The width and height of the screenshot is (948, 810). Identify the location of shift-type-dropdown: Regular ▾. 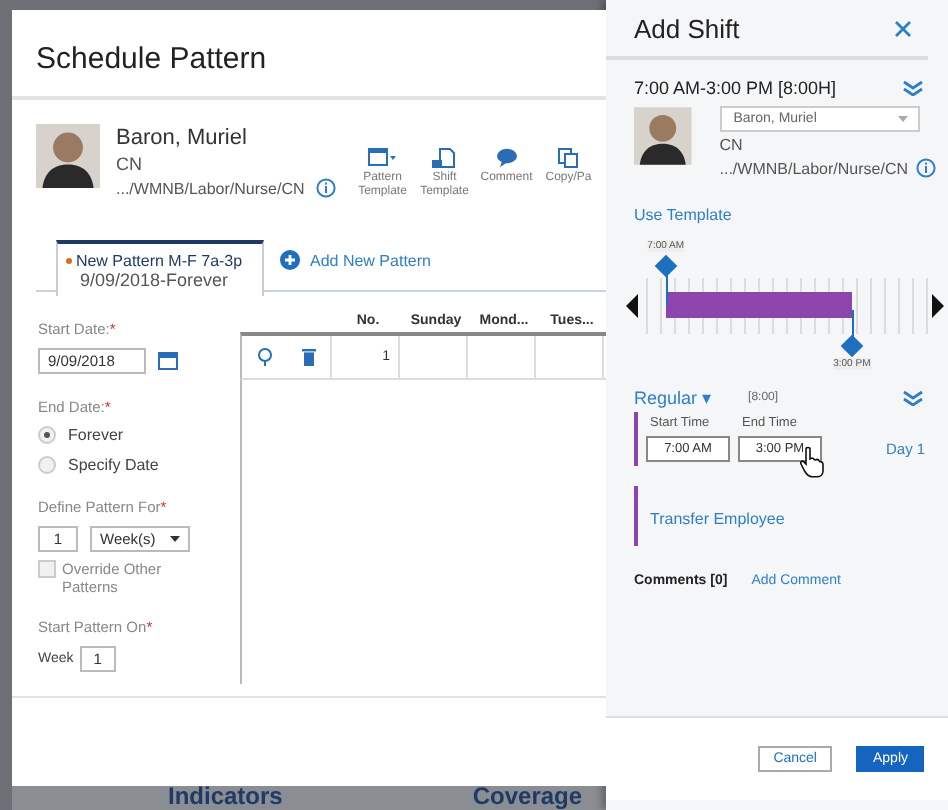
(673, 398).